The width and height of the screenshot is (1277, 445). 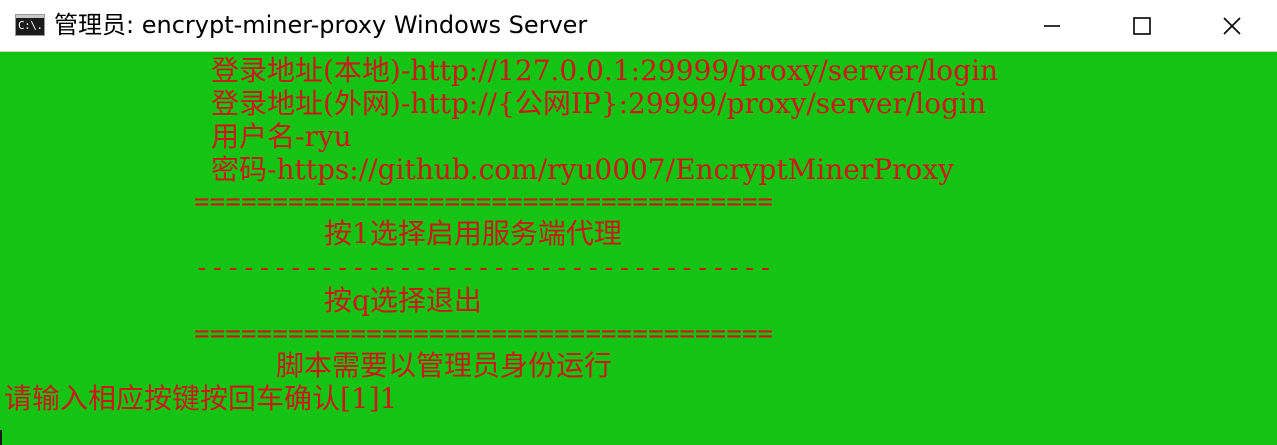 I want to click on close-icon, so click(x=1232, y=25).